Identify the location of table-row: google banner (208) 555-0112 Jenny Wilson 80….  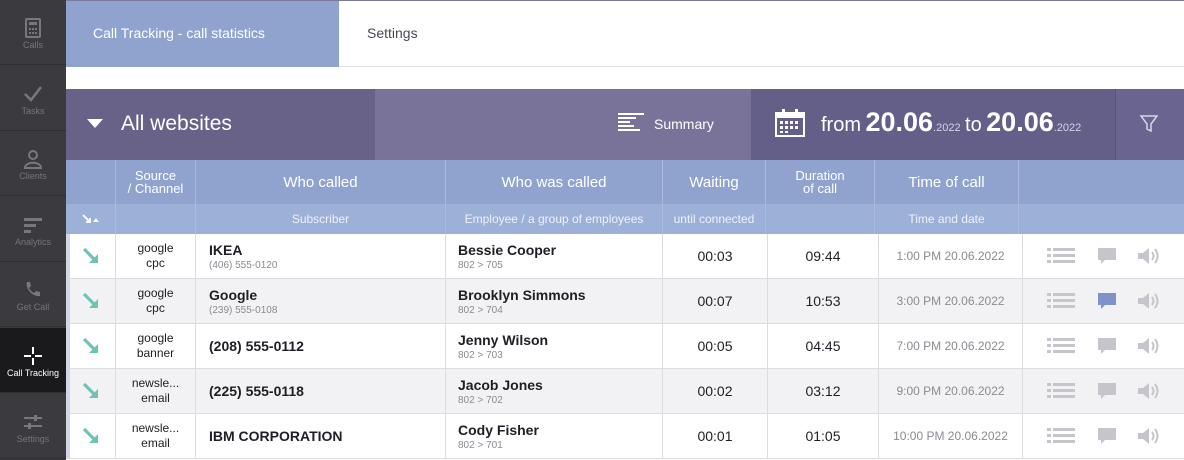
(625, 346).